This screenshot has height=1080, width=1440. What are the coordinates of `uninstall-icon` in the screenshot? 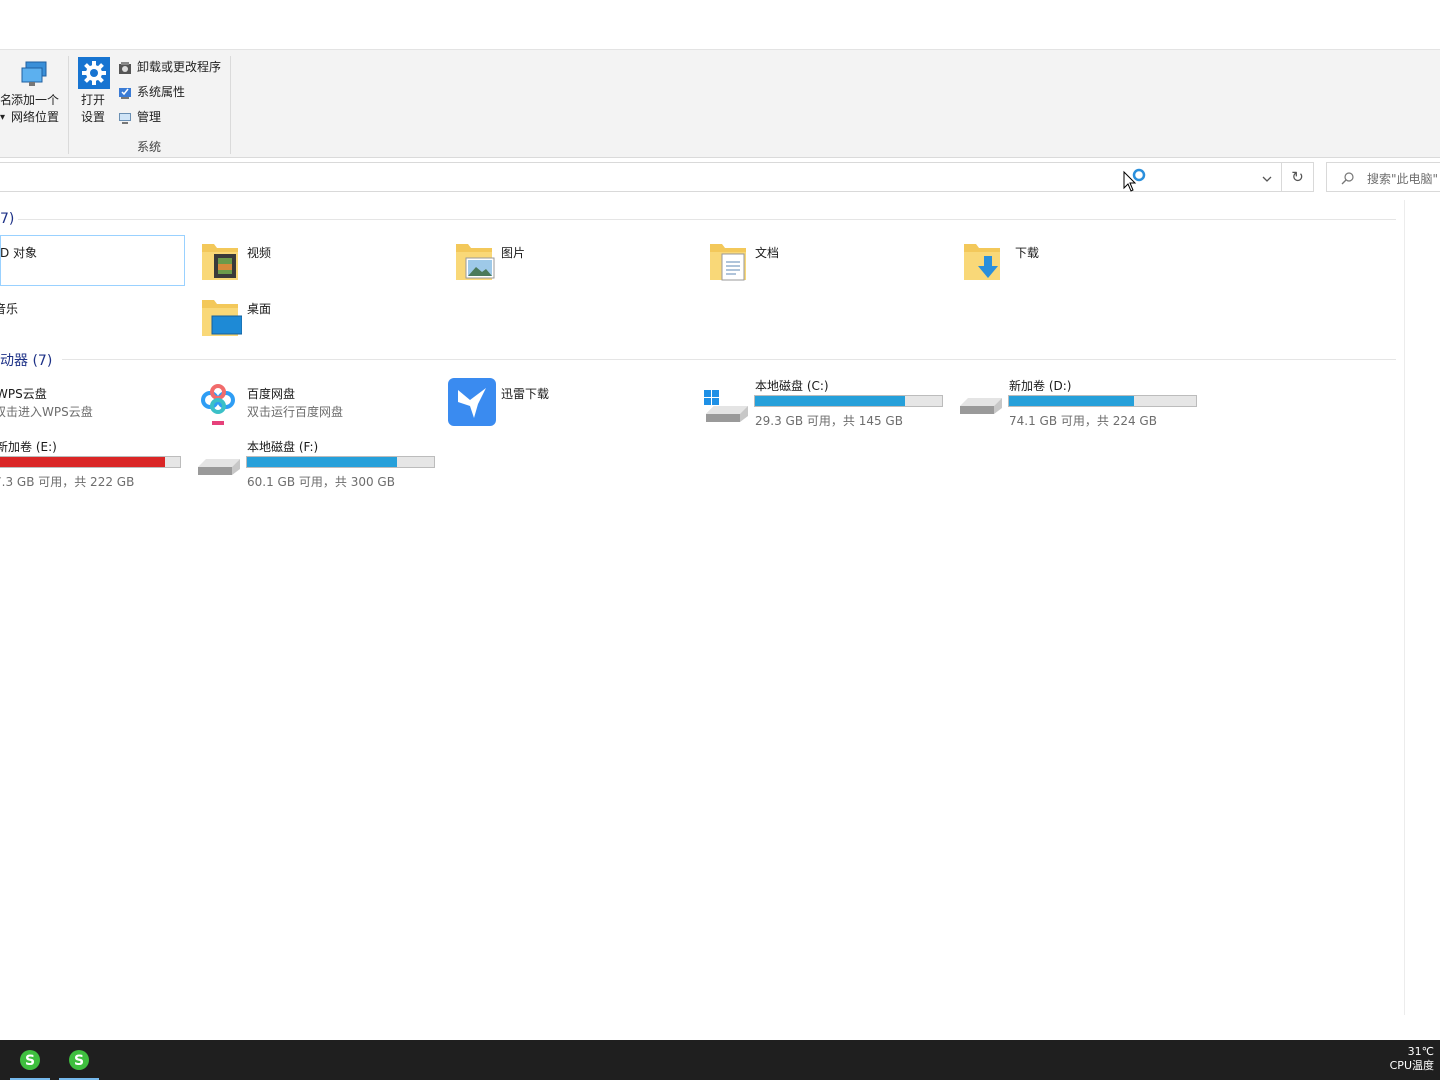 It's located at (125, 68).